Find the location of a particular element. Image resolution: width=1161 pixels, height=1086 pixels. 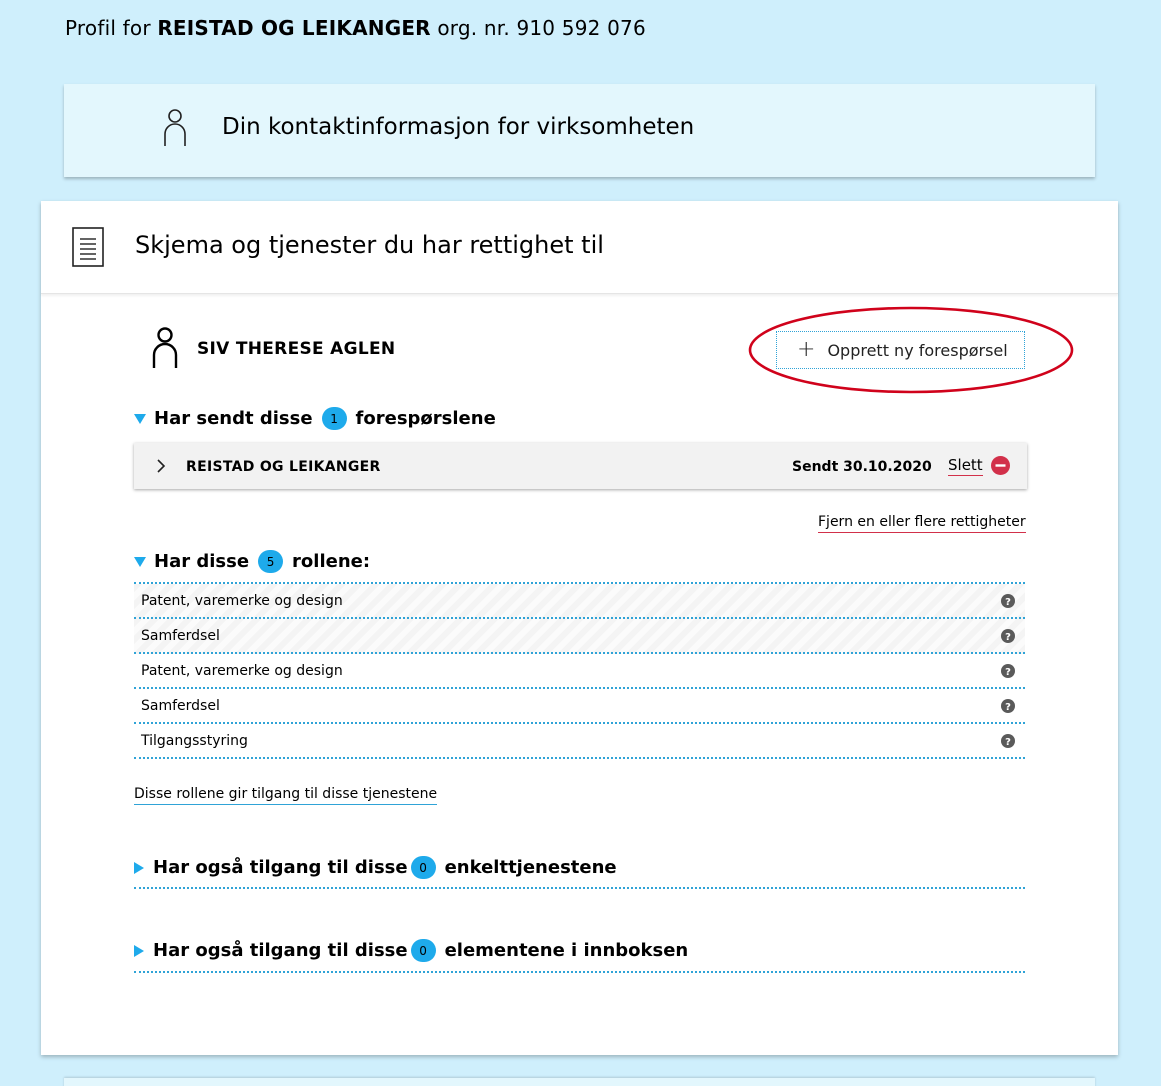

role-row: Tilgangsstyring ? is located at coordinates (579, 741).